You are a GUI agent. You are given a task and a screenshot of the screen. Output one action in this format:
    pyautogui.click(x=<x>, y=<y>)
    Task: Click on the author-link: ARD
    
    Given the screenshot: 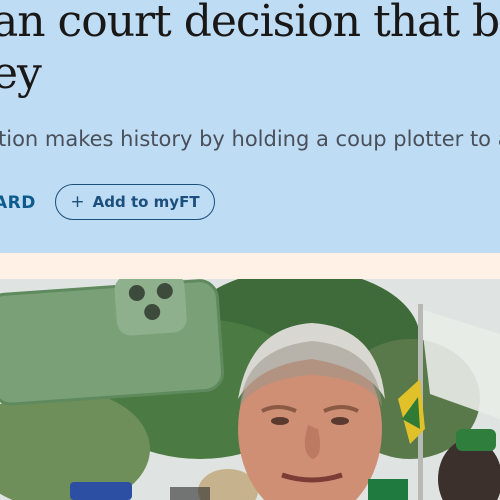 What is the action you would take?
    pyautogui.click(x=18, y=203)
    